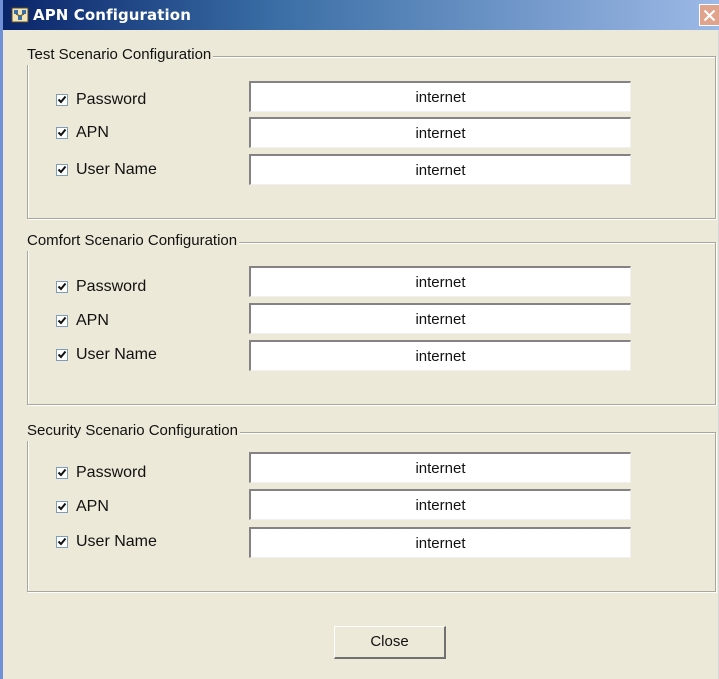 The image size is (719, 679). What do you see at coordinates (20, 15) in the screenshot?
I see `network-icon` at bounding box center [20, 15].